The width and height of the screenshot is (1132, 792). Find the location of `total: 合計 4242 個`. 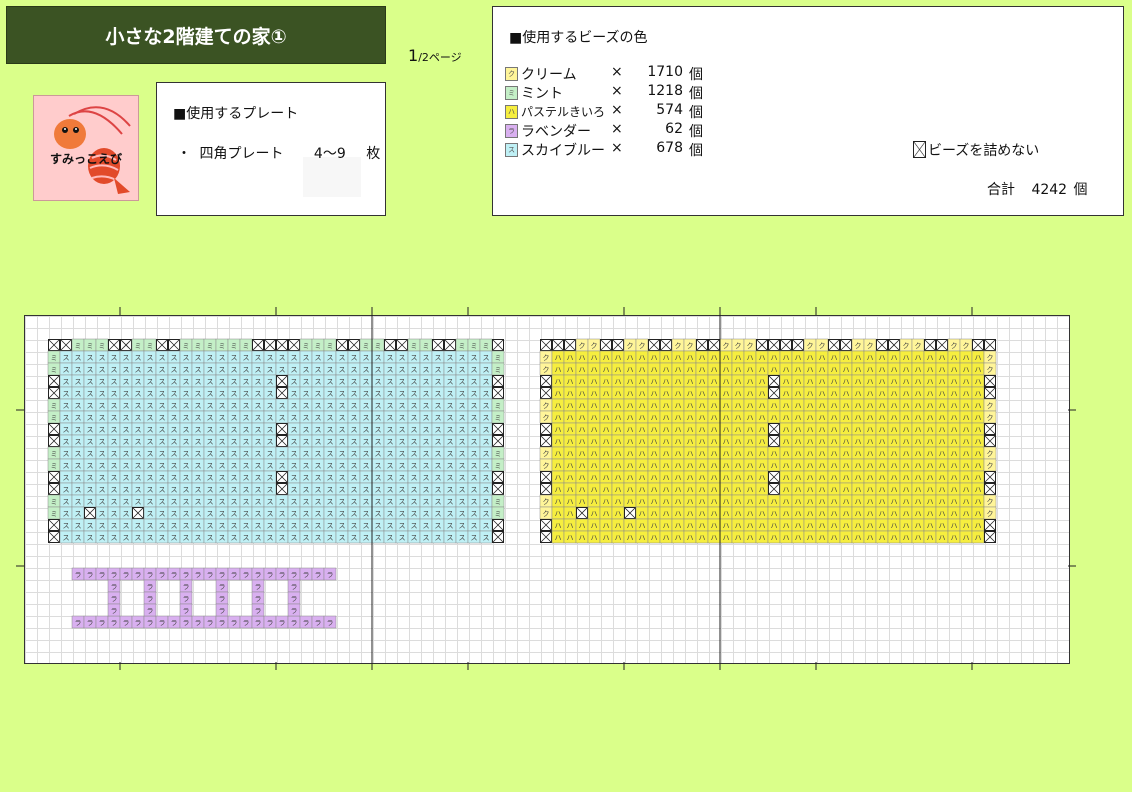

total: 合計 4242 個 is located at coordinates (1037, 189).